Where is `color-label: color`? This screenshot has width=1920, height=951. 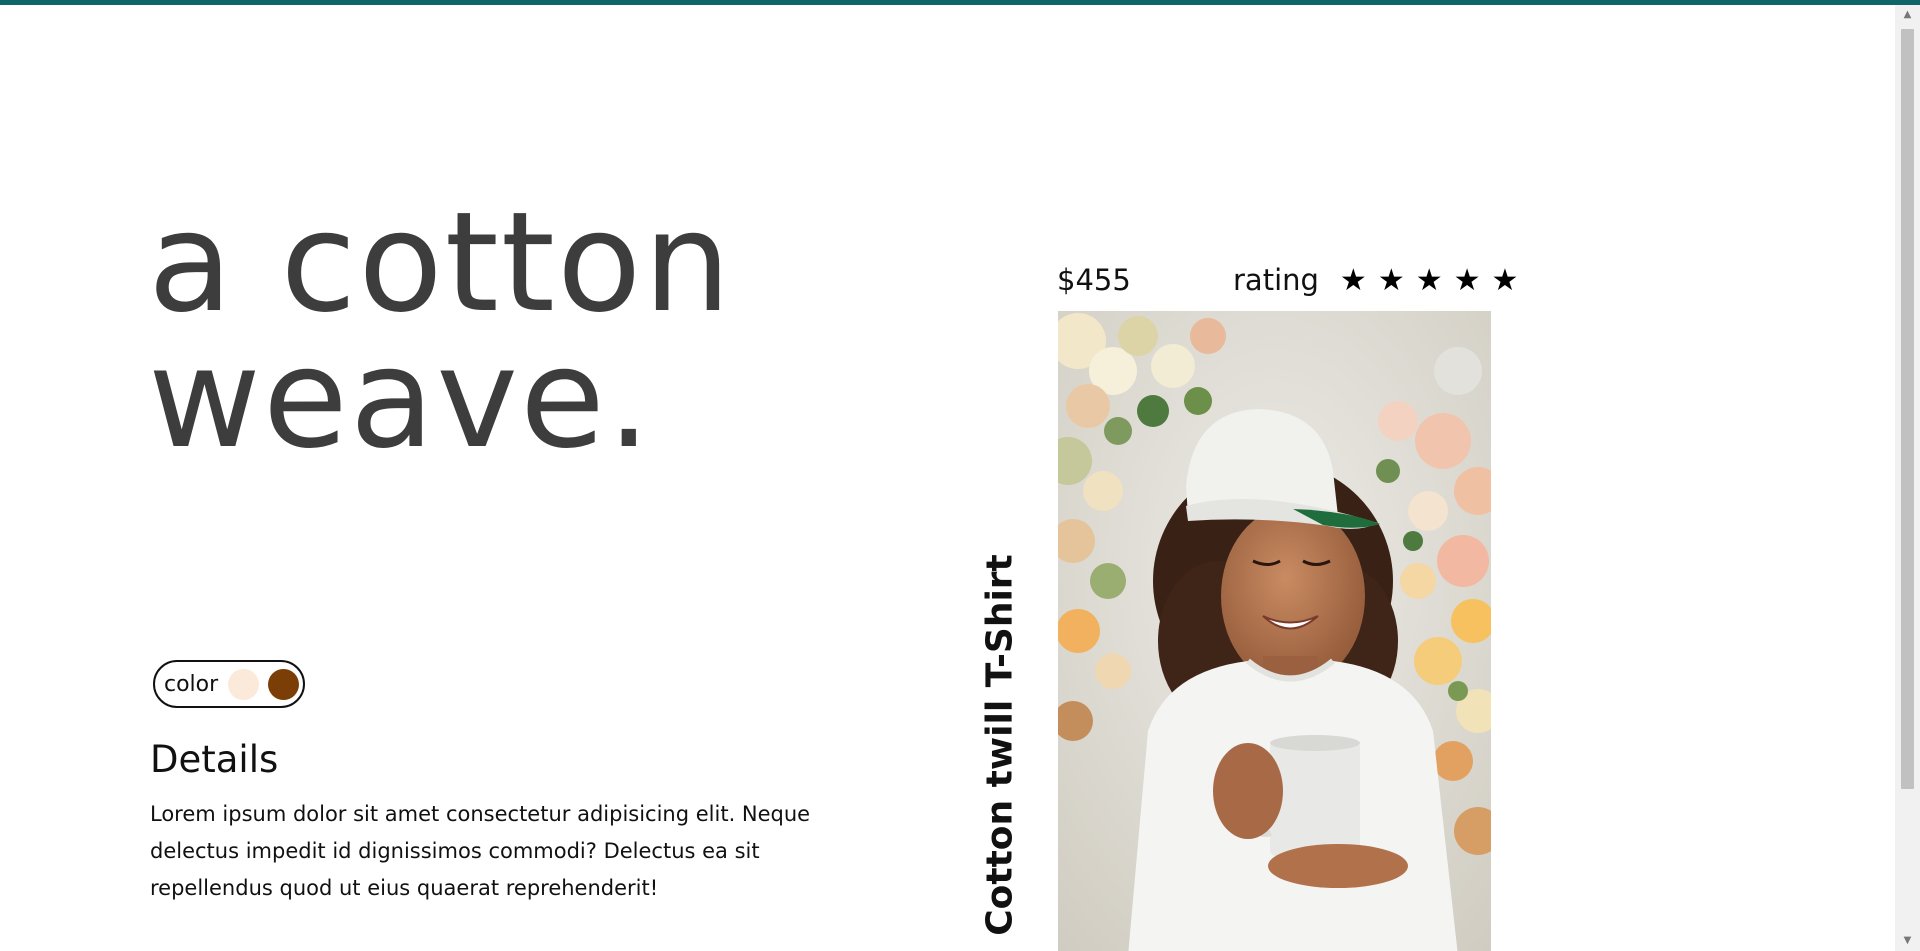
color-label: color is located at coordinates (191, 684).